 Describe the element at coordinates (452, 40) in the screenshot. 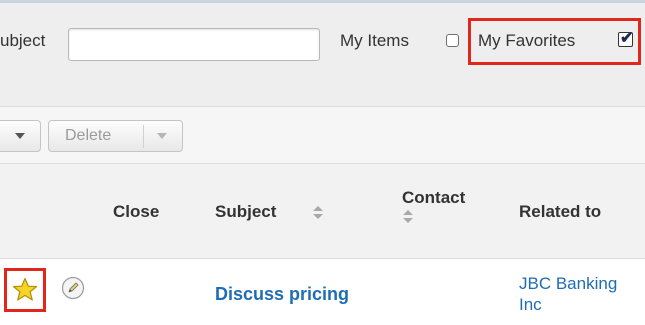

I see `my-items-checkbox` at that location.